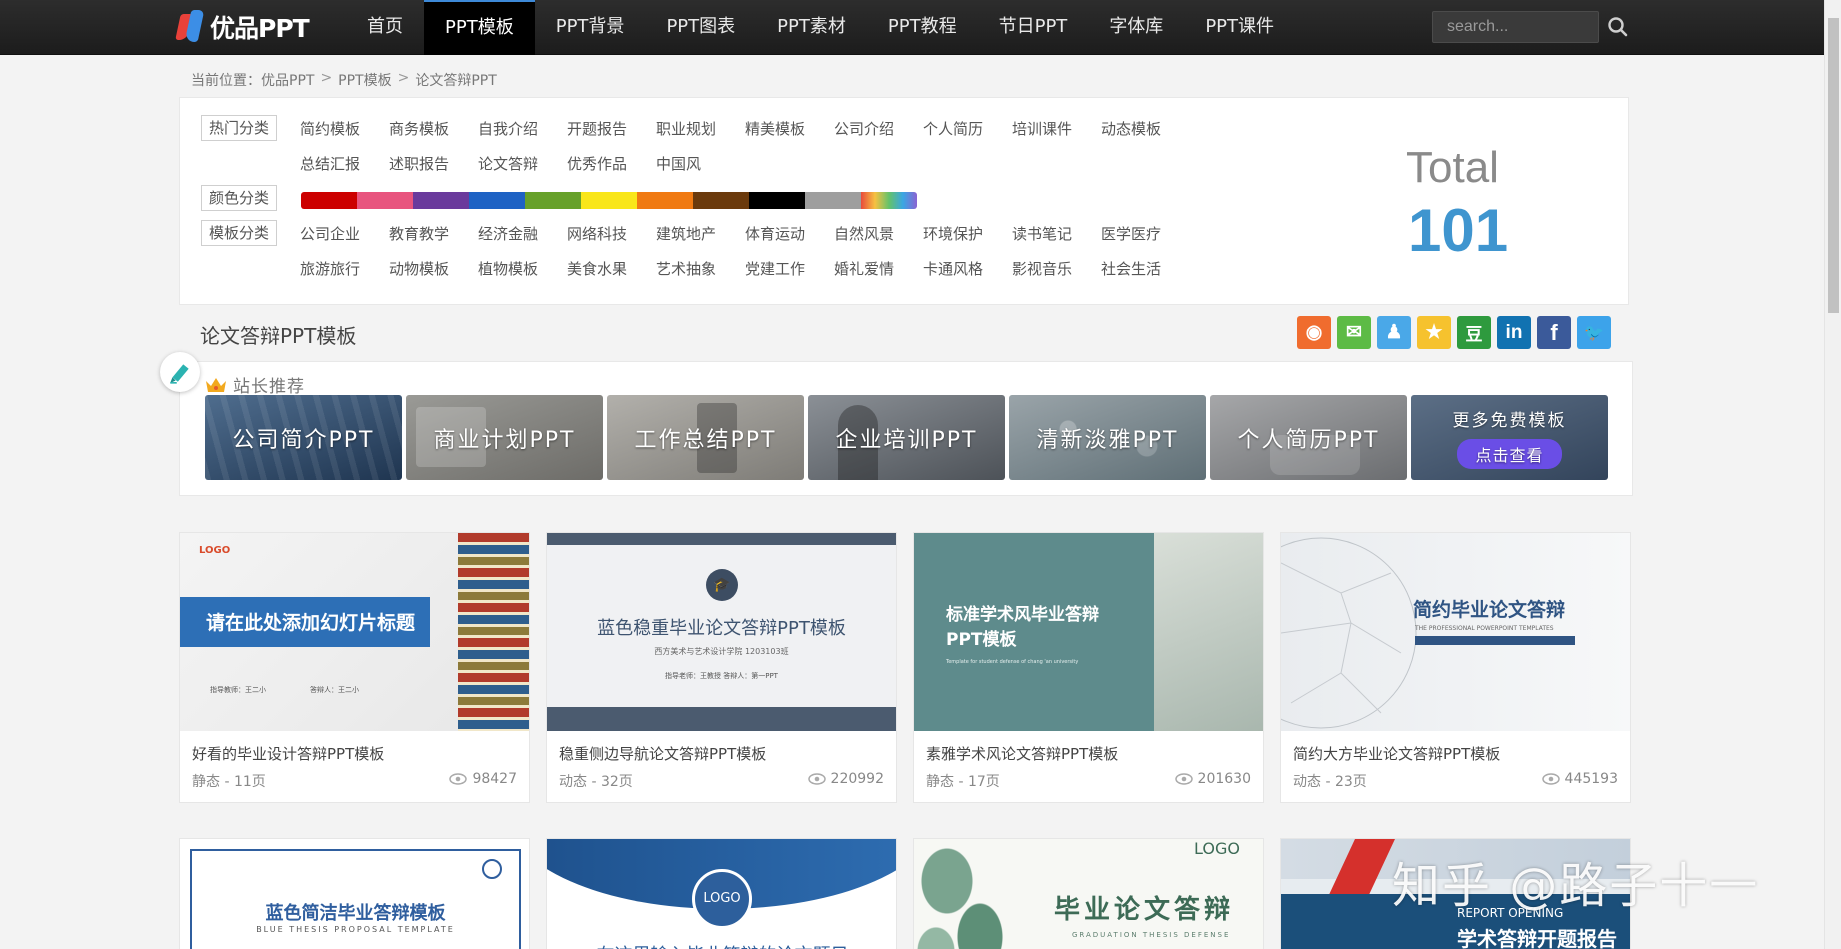 The image size is (1841, 949). What do you see at coordinates (1618, 27) in the screenshot?
I see `search-icon` at bounding box center [1618, 27].